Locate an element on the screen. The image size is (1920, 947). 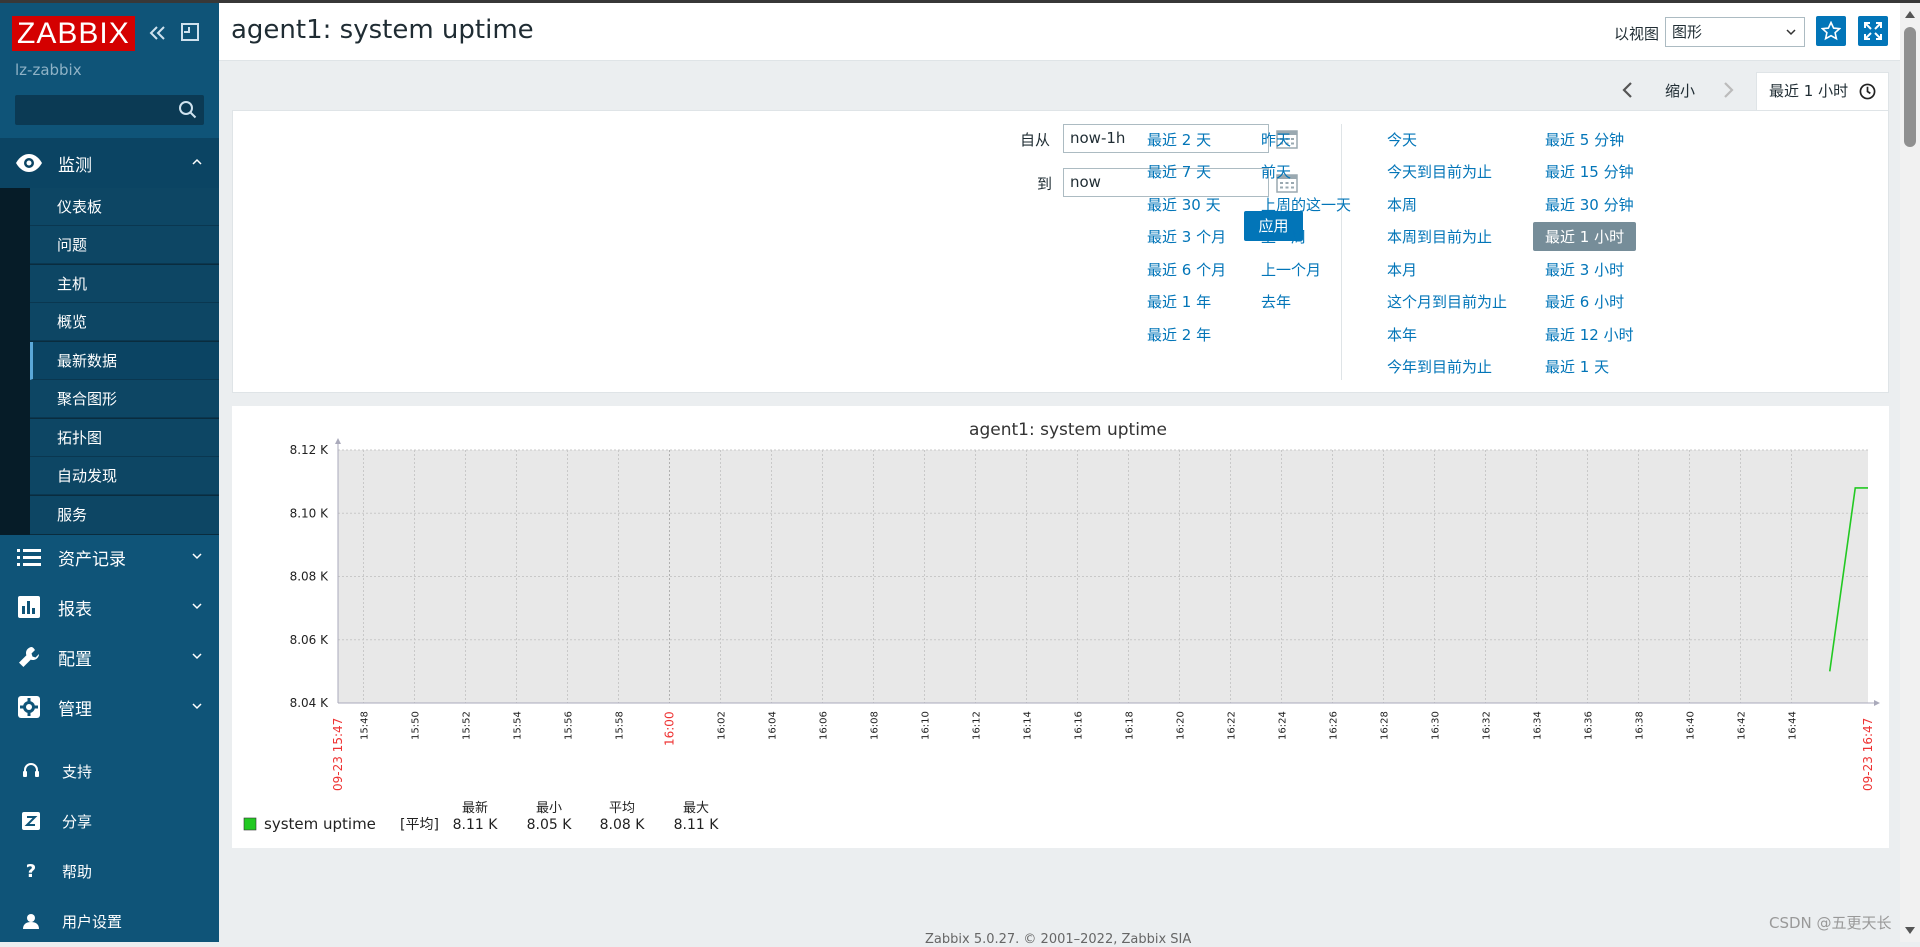
nav-inventory: 资产记录 is located at coordinates (109, 557).